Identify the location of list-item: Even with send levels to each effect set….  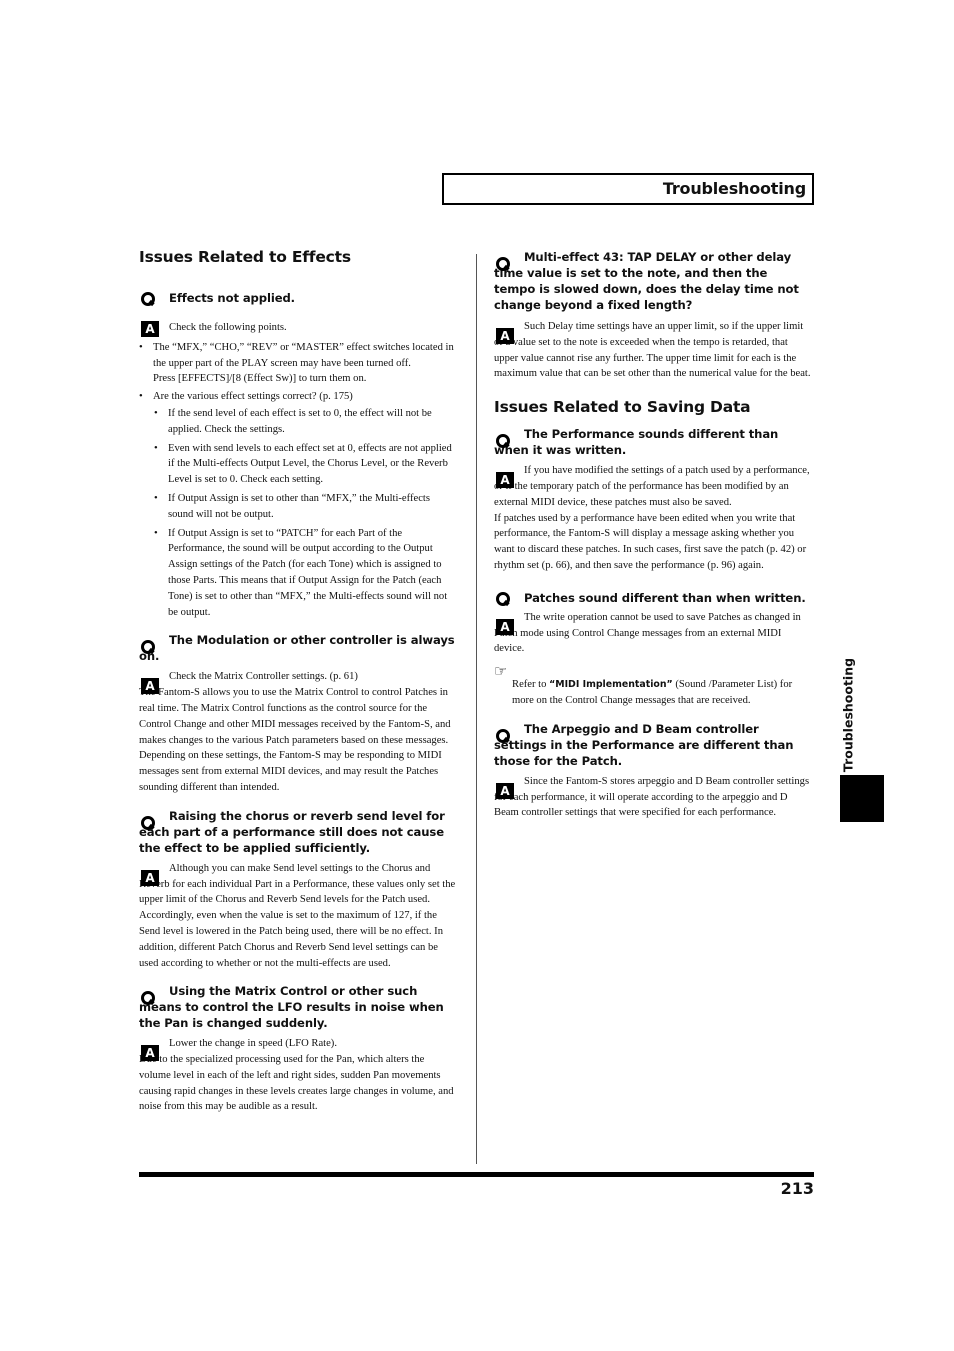
(305, 464).